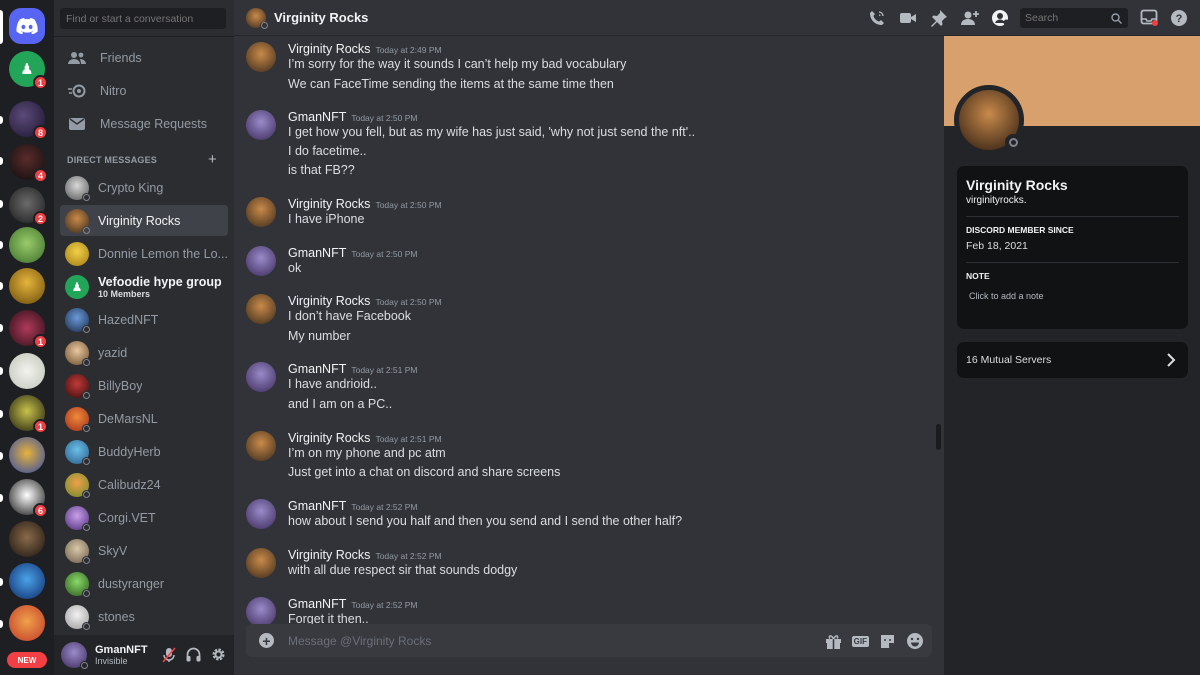 This screenshot has width=1200, height=675. Describe the element at coordinates (28, 120) in the screenshot. I see `hos-server-icon: 8` at that location.